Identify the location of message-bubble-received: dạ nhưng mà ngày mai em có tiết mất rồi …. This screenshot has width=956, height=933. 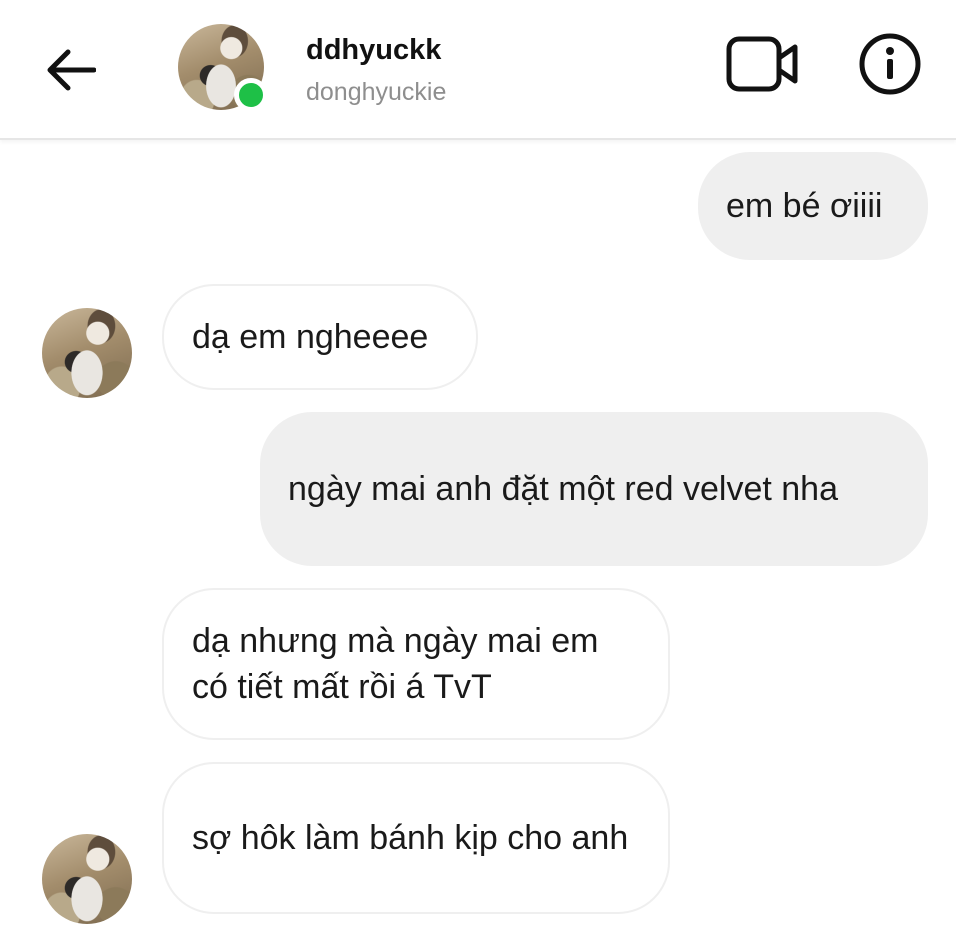
(416, 664).